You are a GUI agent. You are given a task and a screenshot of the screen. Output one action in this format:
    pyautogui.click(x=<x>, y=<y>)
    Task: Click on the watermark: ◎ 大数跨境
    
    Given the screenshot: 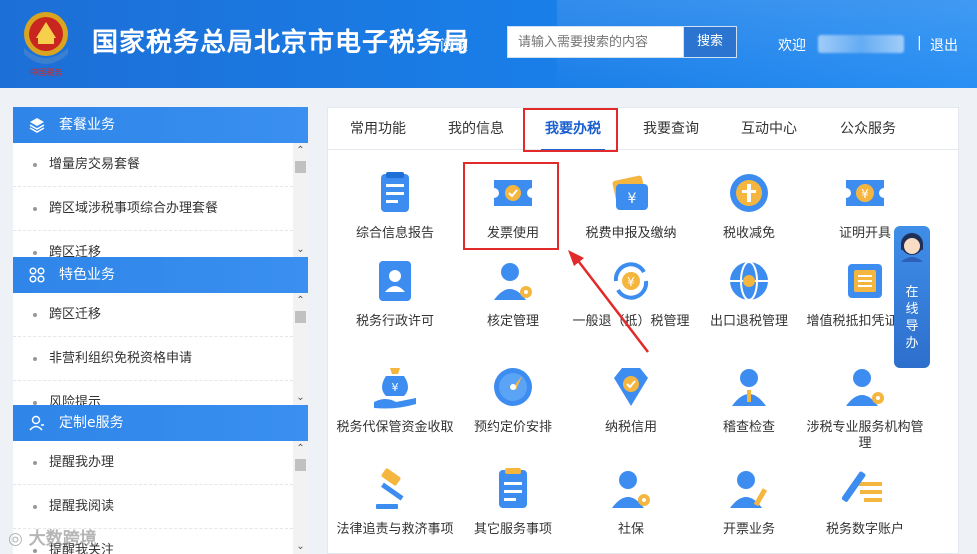 What is the action you would take?
    pyautogui.click(x=52, y=539)
    